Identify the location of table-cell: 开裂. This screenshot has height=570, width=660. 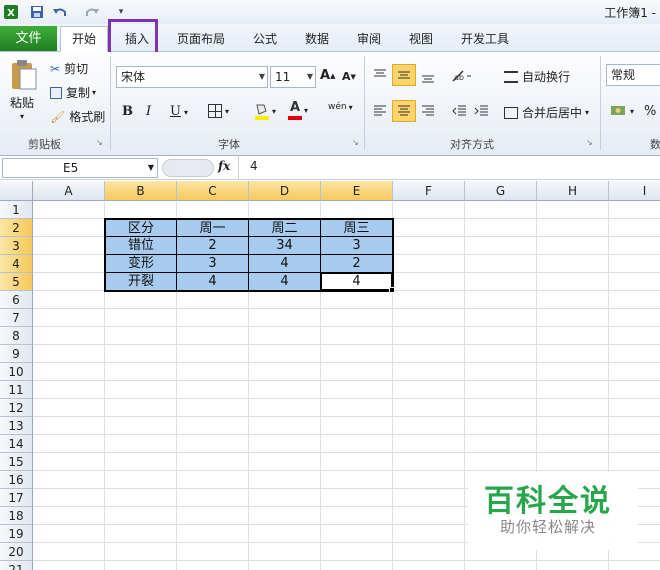
(141, 282).